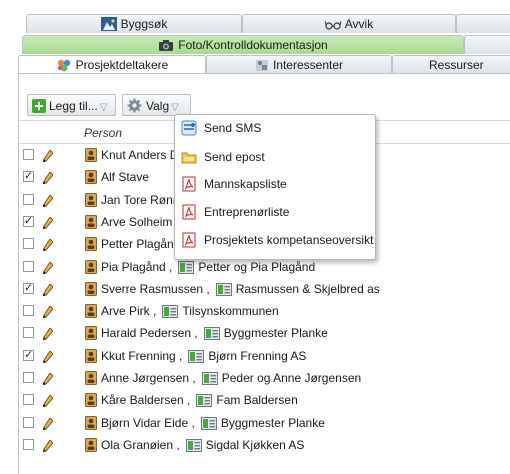  I want to click on table-row: Ola Granøien , Sigdal Kjøkken AS, so click(264, 446).